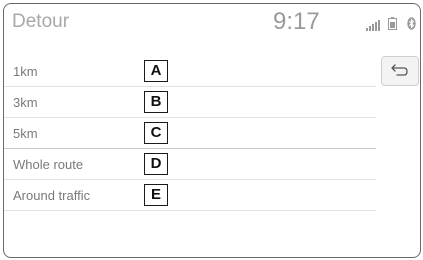  I want to click on back-arrow-icon, so click(399, 70).